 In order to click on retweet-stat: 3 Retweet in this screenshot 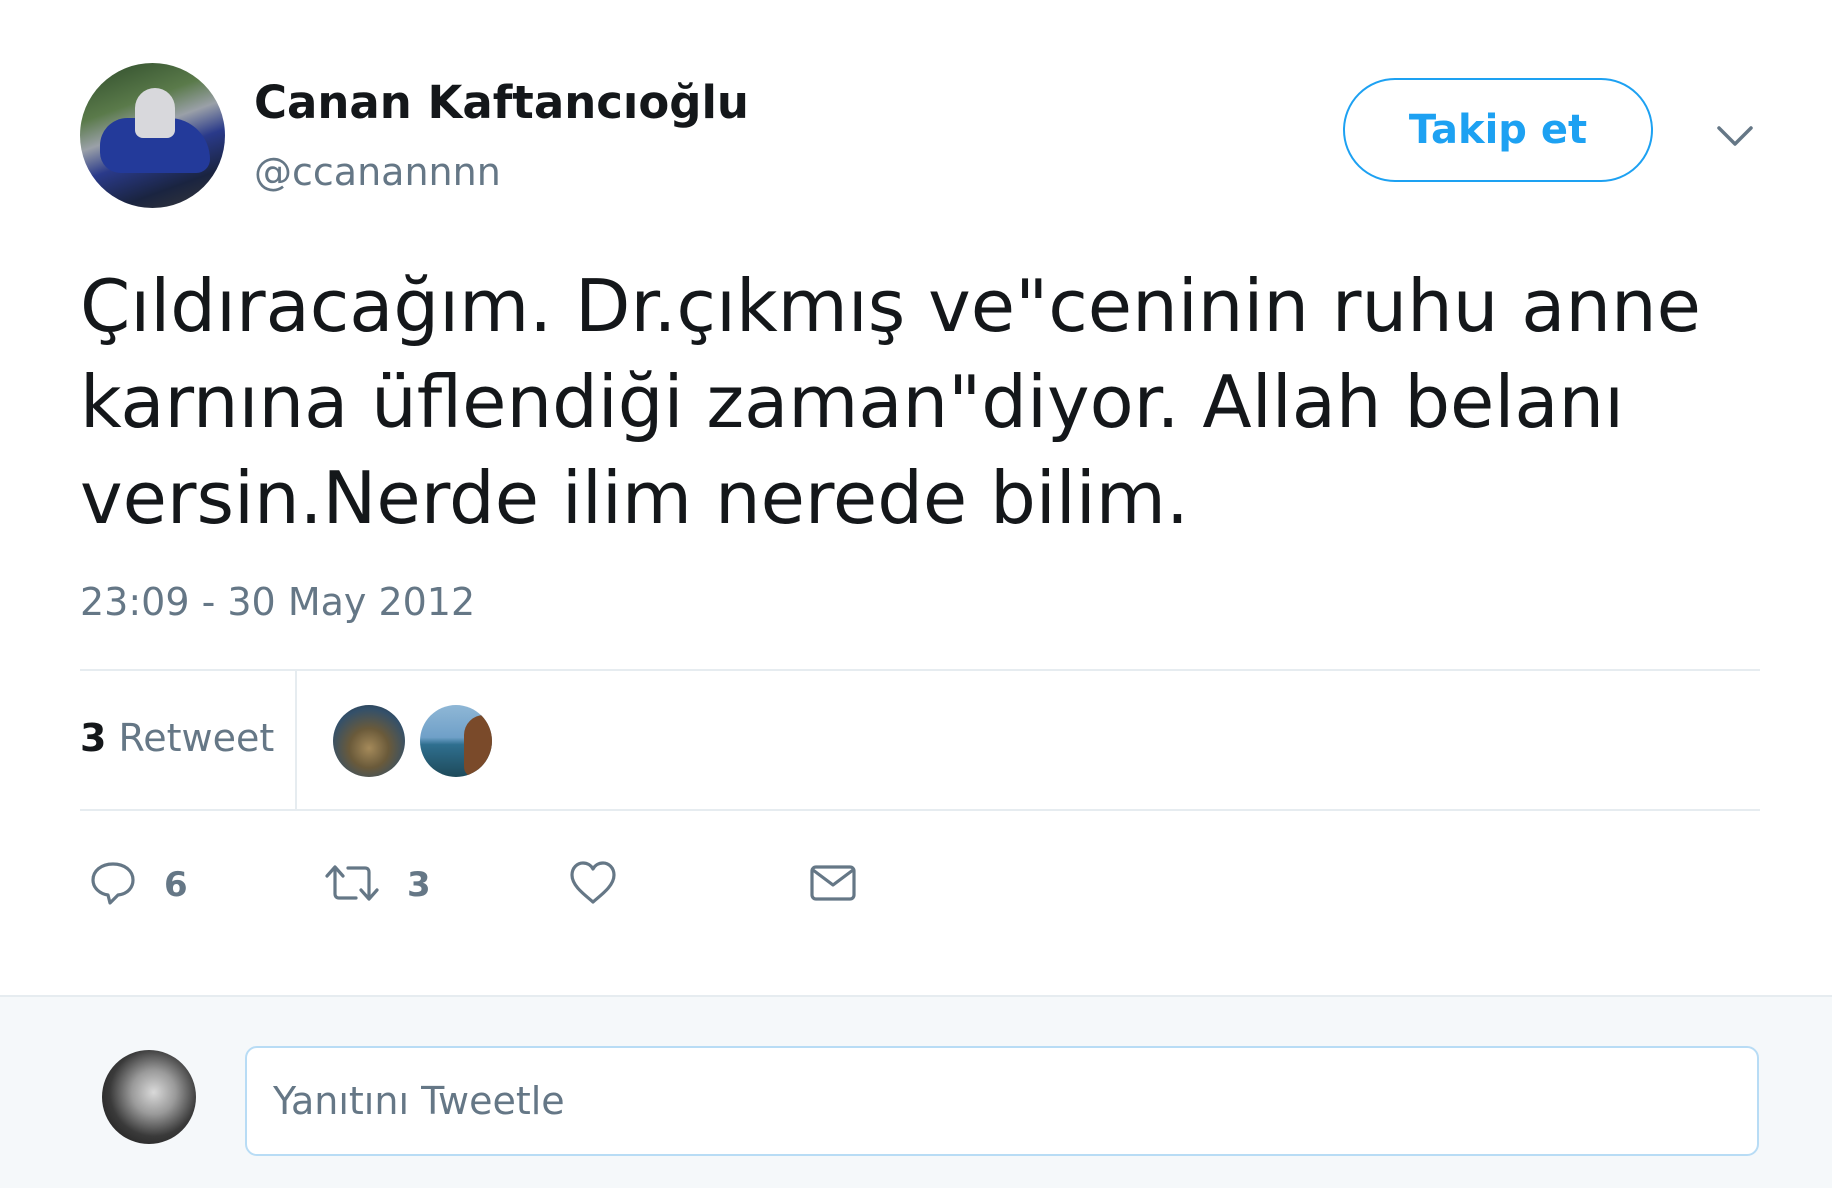, I will do `click(177, 738)`.